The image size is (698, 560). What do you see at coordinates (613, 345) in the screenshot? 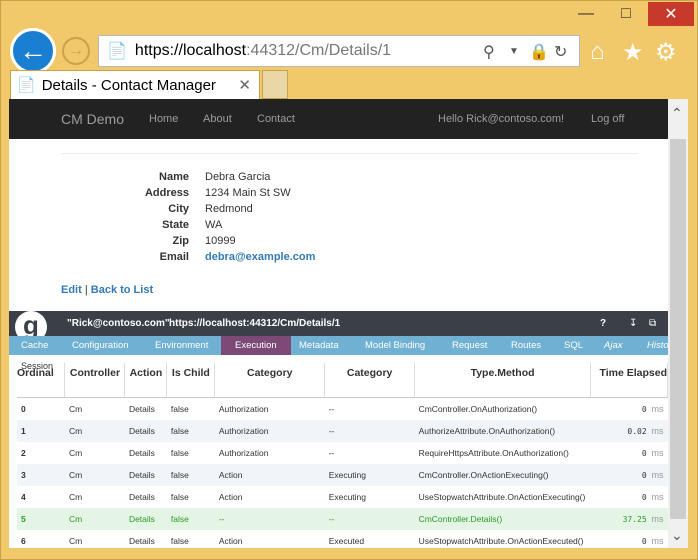
I see `glimpse-tab-ajax: Ajax` at bounding box center [613, 345].